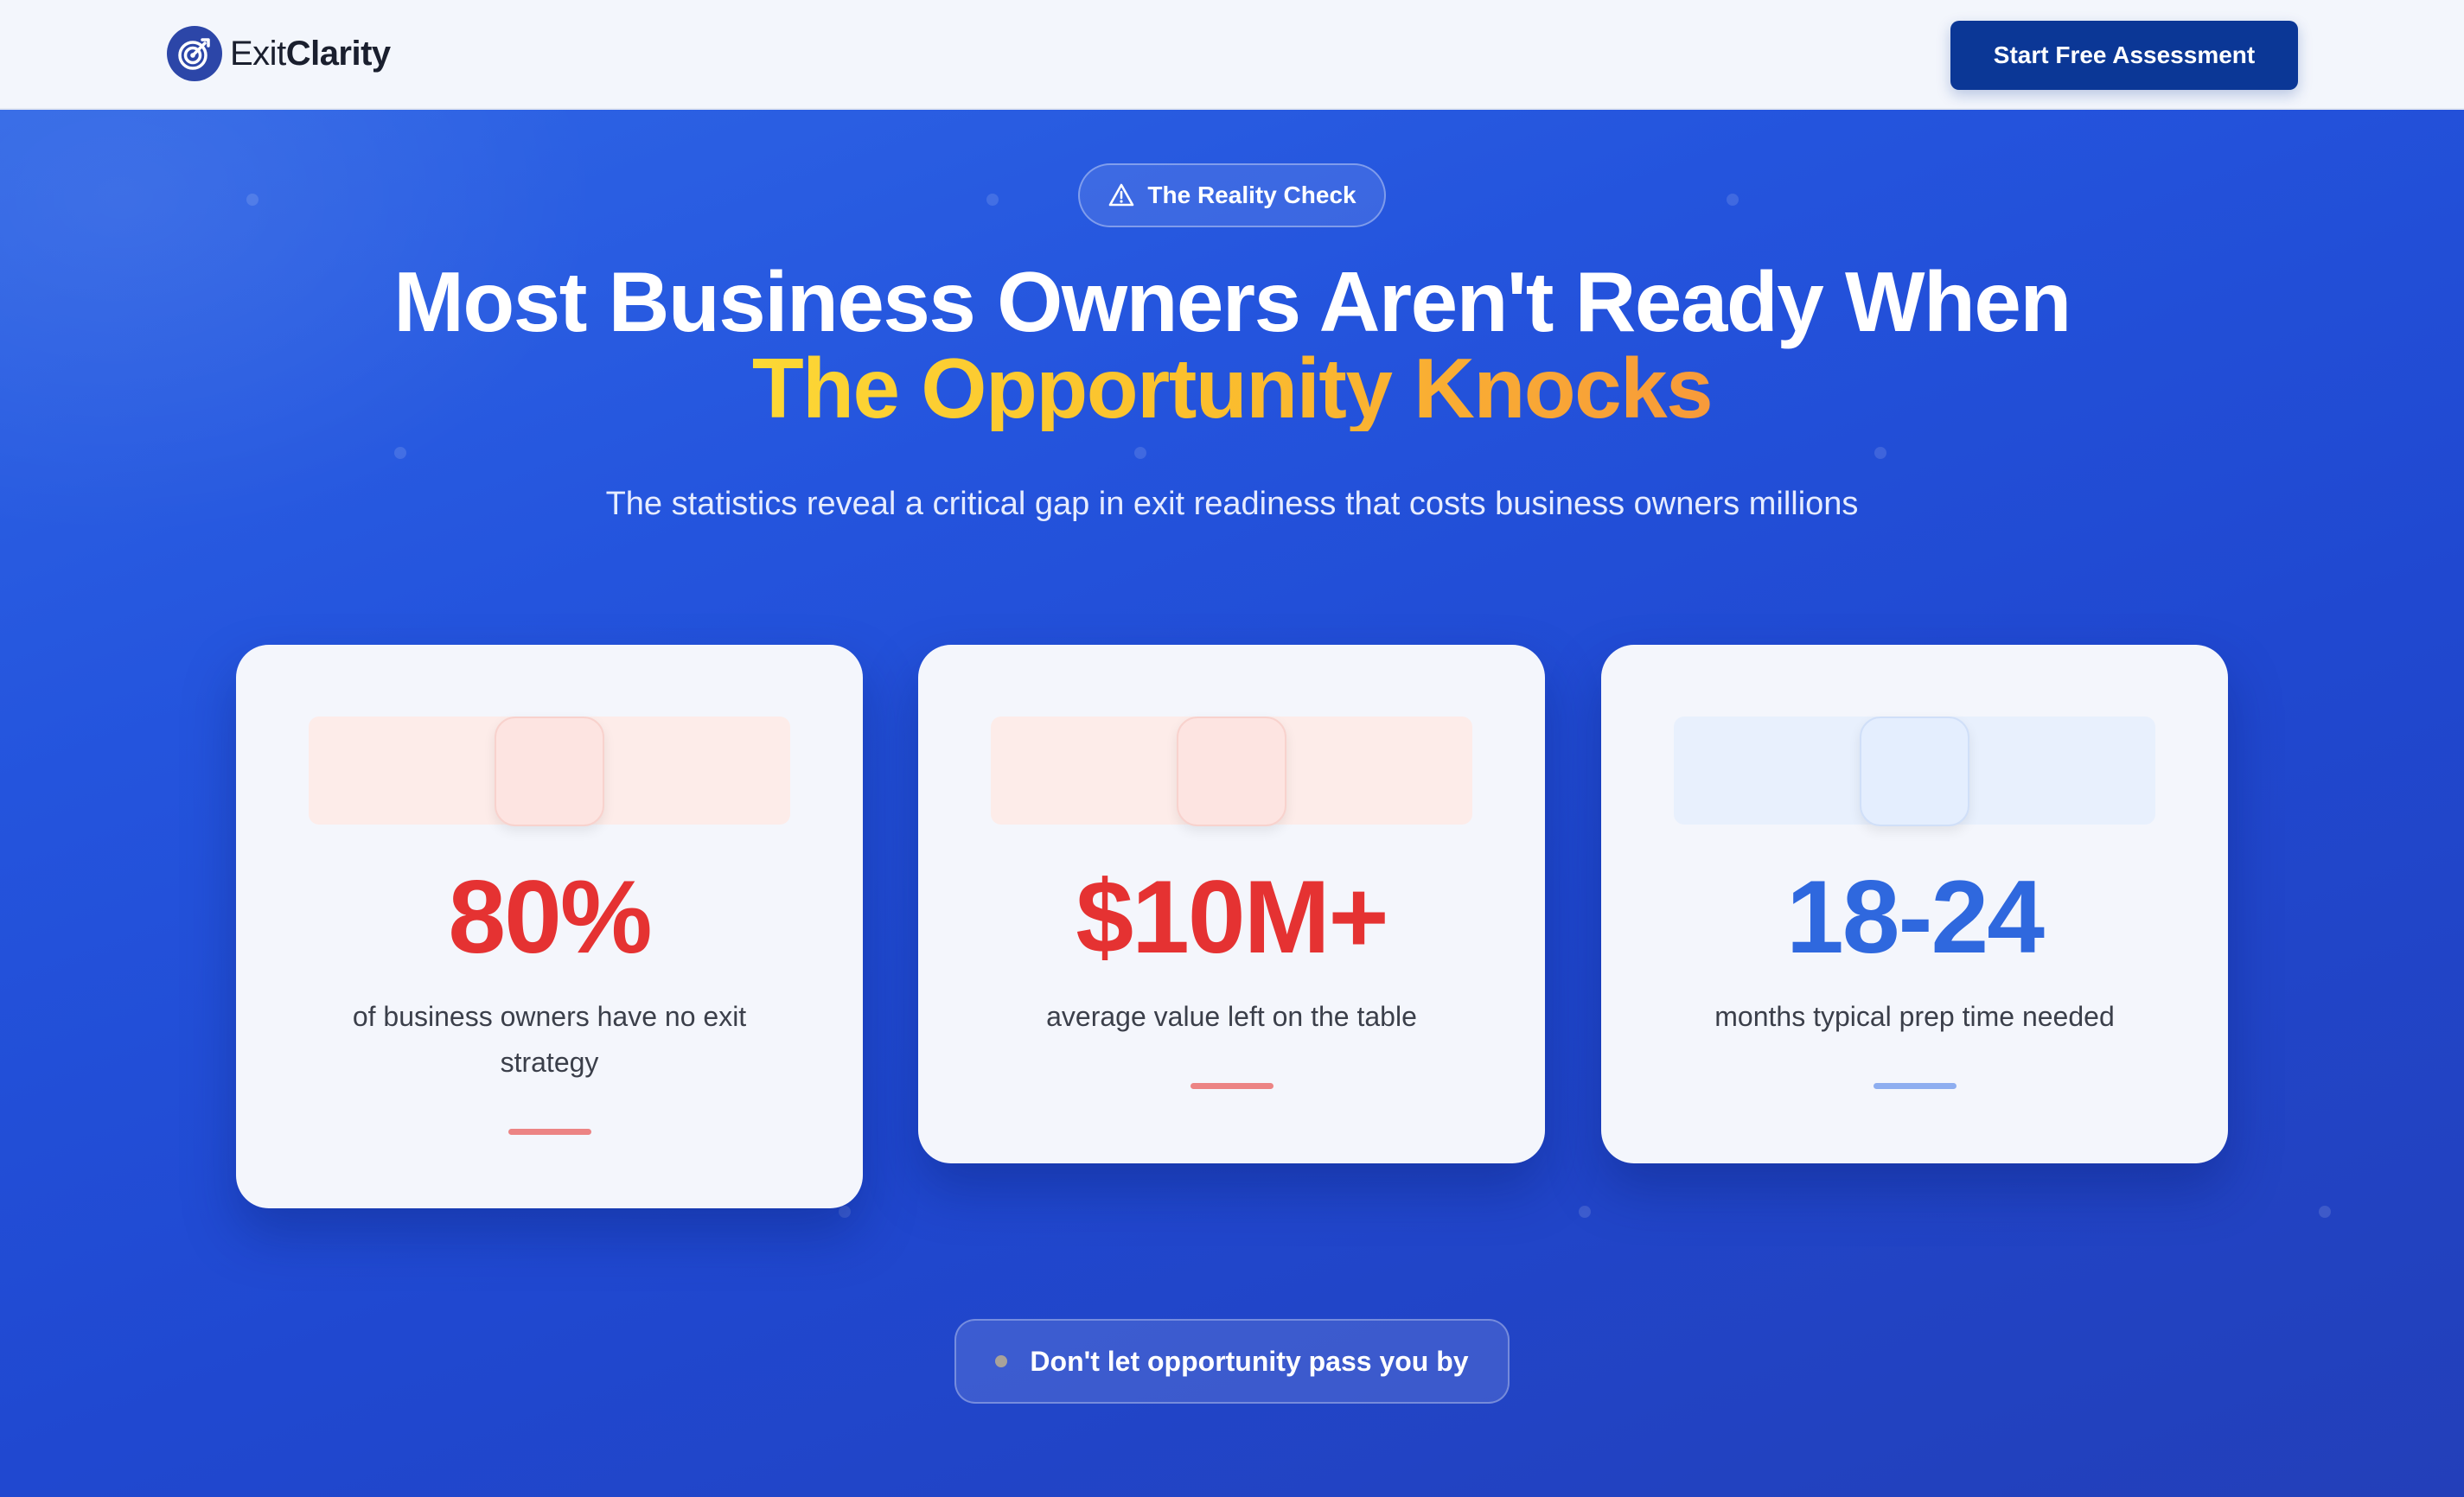  I want to click on brand-name-prefix: Exit, so click(258, 53).